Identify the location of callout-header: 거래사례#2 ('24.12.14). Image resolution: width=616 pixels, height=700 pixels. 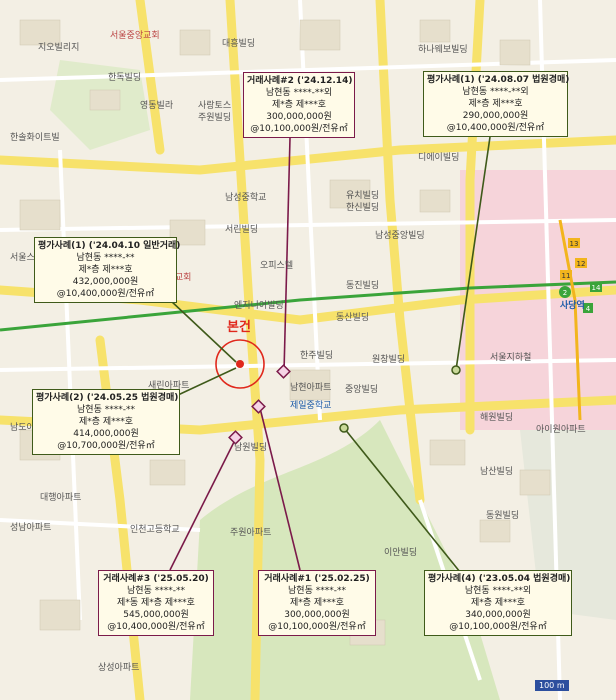
(300, 81).